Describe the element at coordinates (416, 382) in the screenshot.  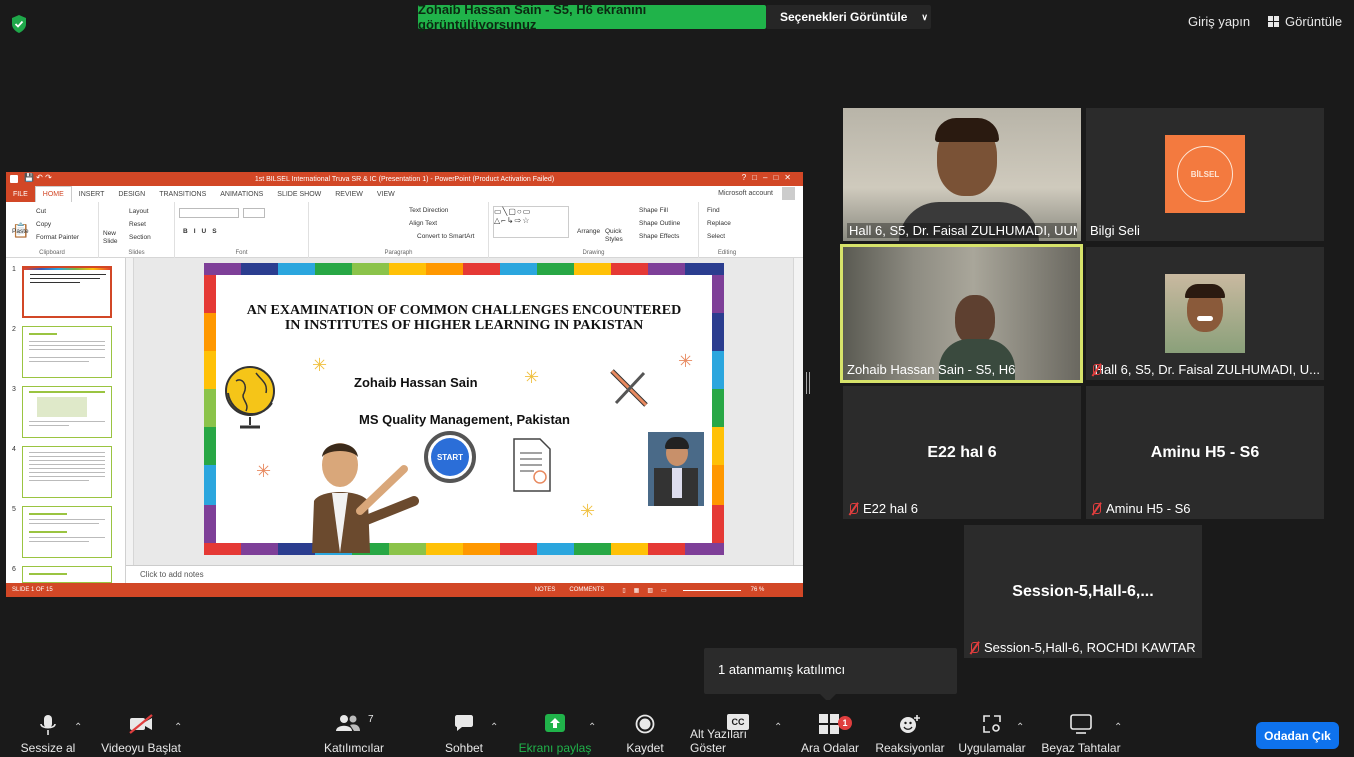
I see `author-name: Zohaib Hassan Sain` at that location.